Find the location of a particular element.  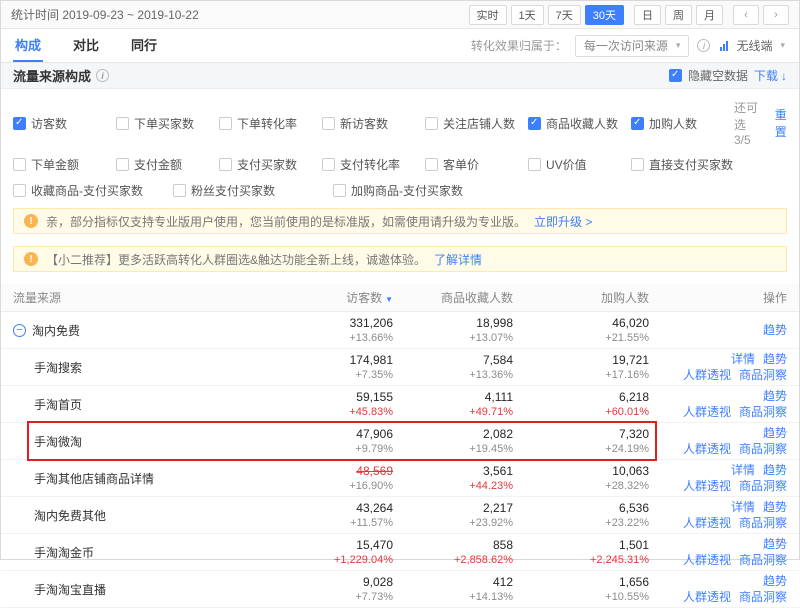

range-button: 1天 is located at coordinates (527, 14).